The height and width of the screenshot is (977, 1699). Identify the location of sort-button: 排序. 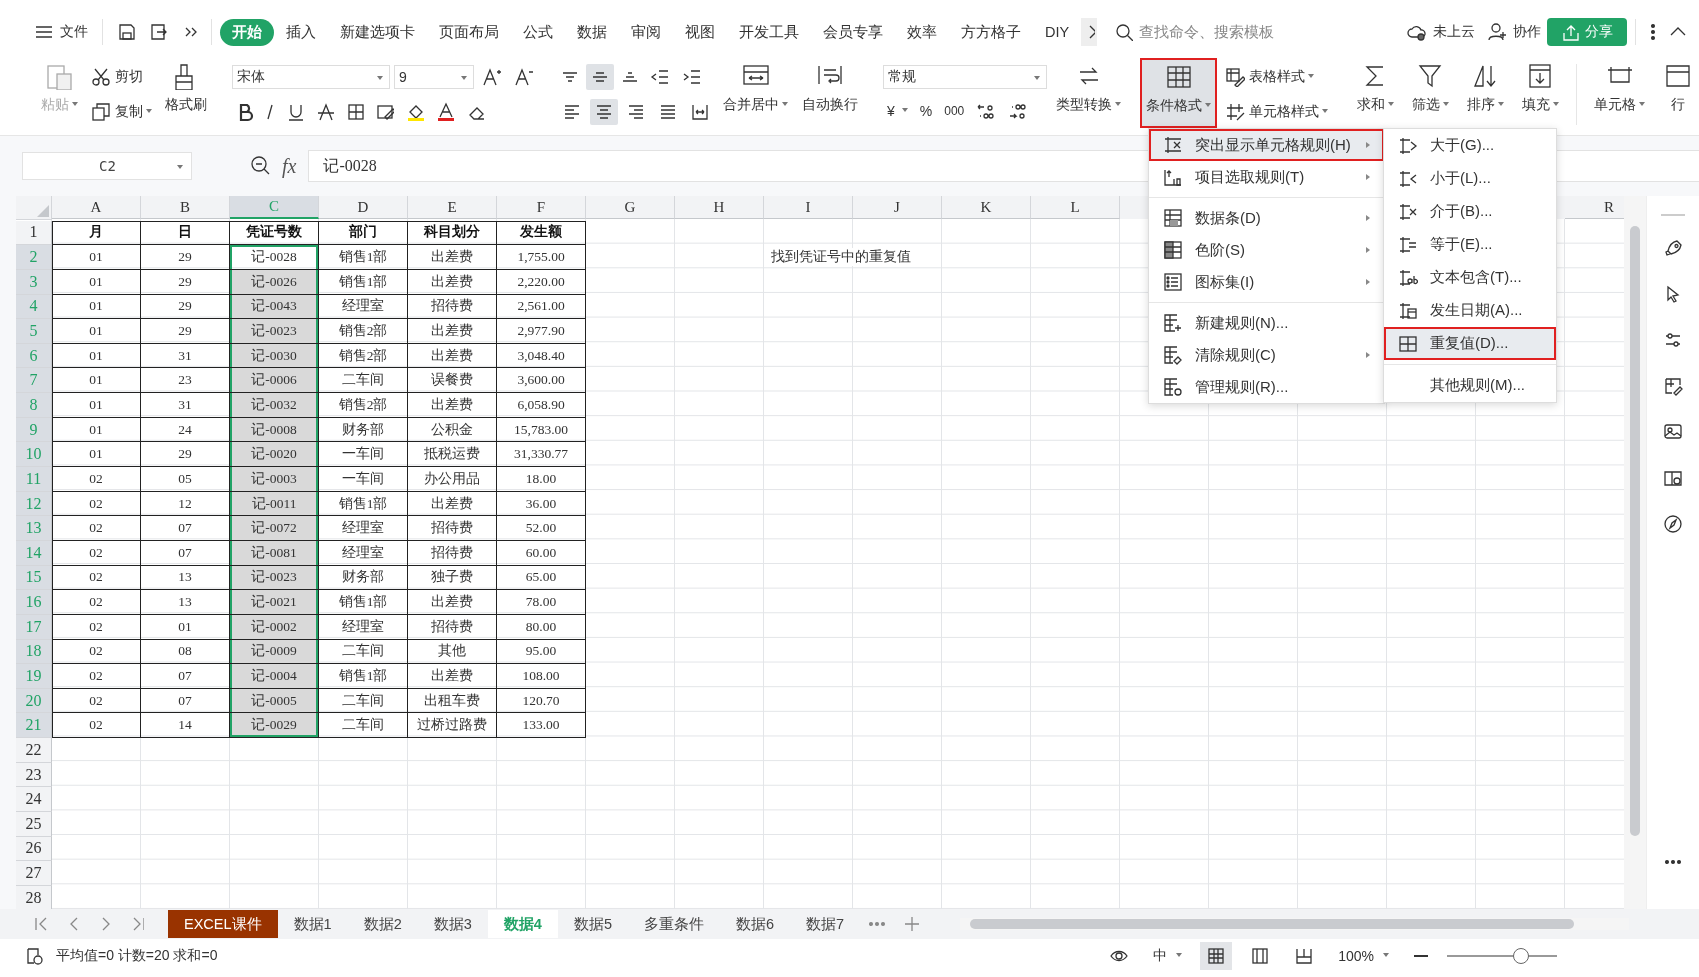
(1485, 93).